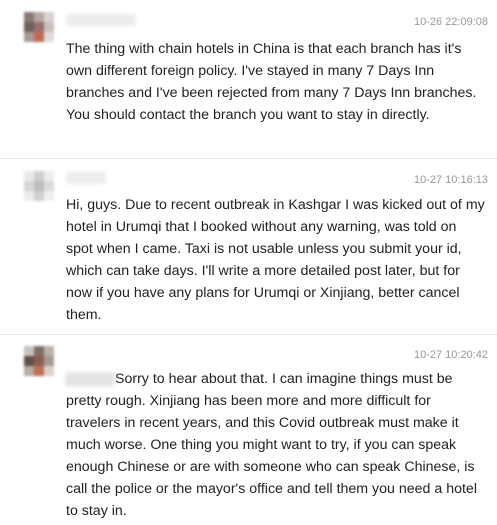 The height and width of the screenshot is (525, 497). Describe the element at coordinates (450, 355) in the screenshot. I see `comment-timestamp: 10-27 10:20:42` at that location.